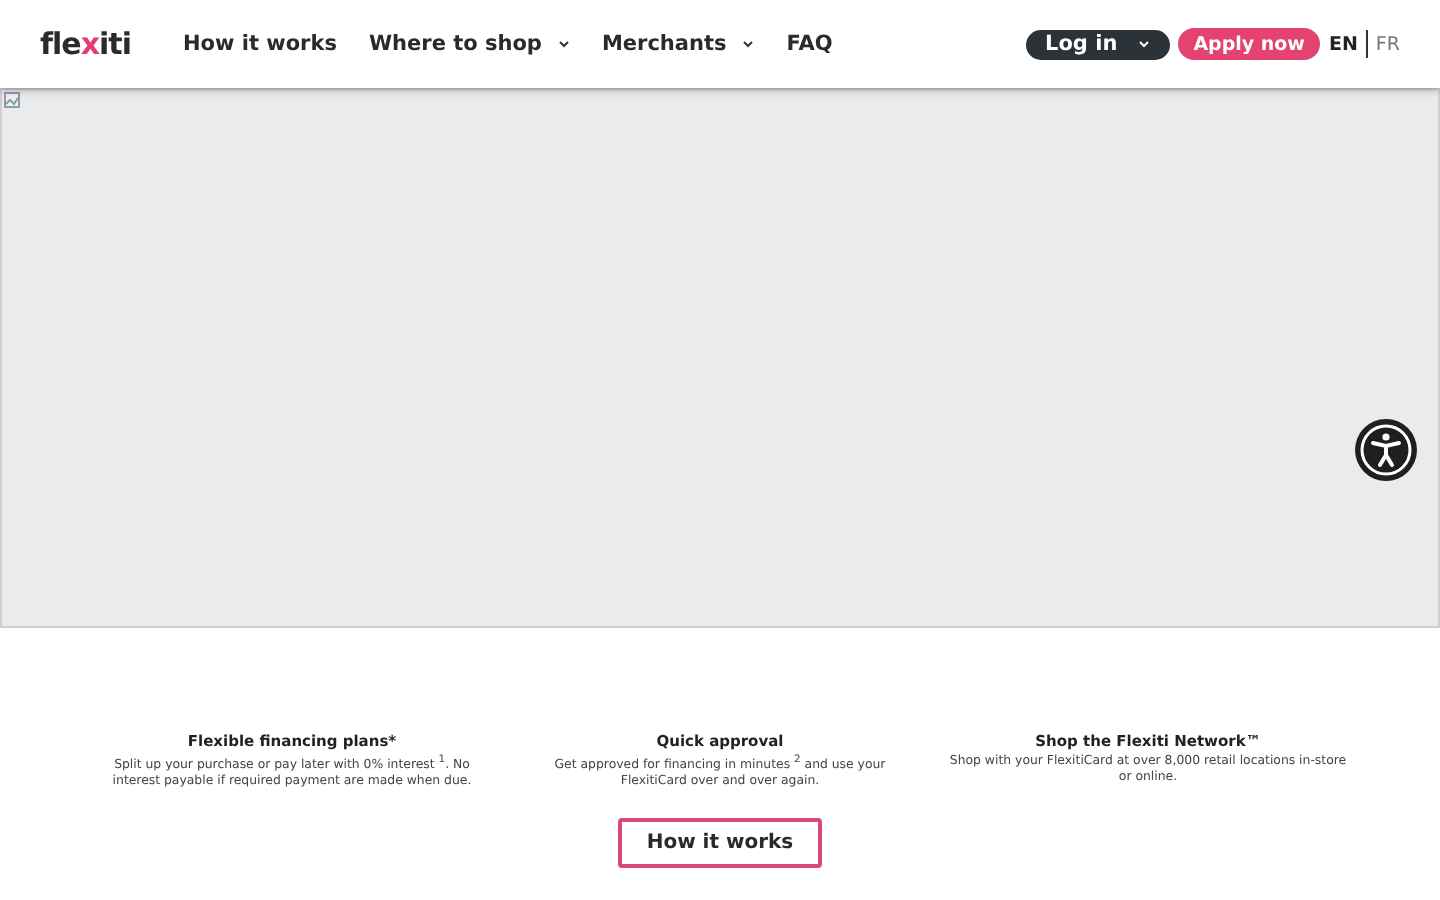  What do you see at coordinates (1097, 44) in the screenshot?
I see `login-button: Log in` at bounding box center [1097, 44].